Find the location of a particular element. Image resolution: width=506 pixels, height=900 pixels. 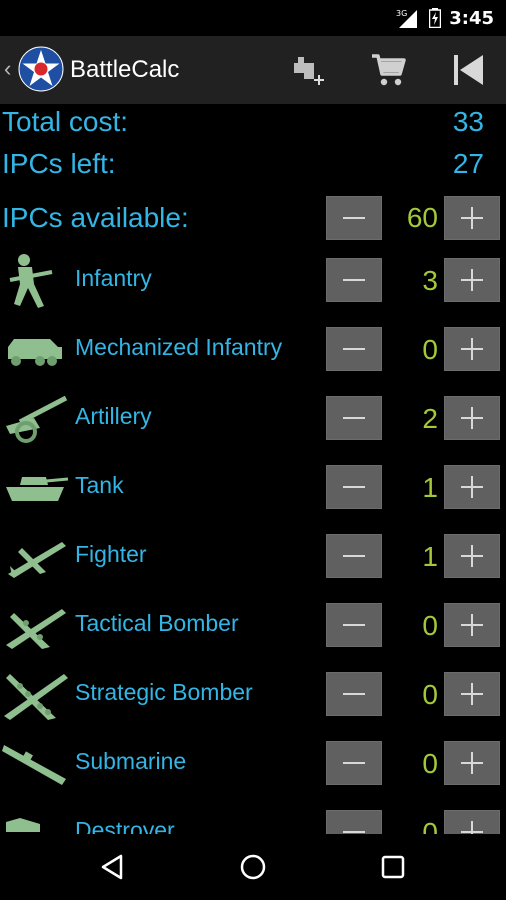

unit-name: Fighter is located at coordinates (111, 554).